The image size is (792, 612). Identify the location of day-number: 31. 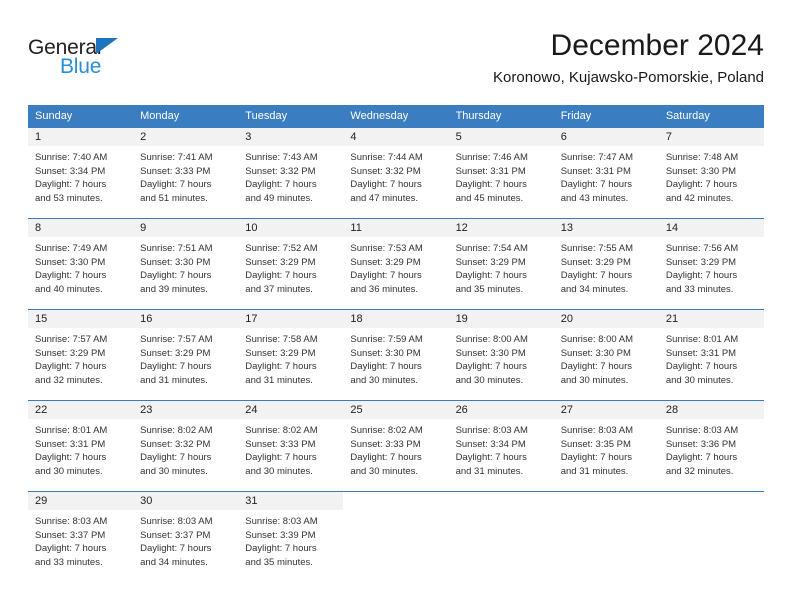
(291, 501).